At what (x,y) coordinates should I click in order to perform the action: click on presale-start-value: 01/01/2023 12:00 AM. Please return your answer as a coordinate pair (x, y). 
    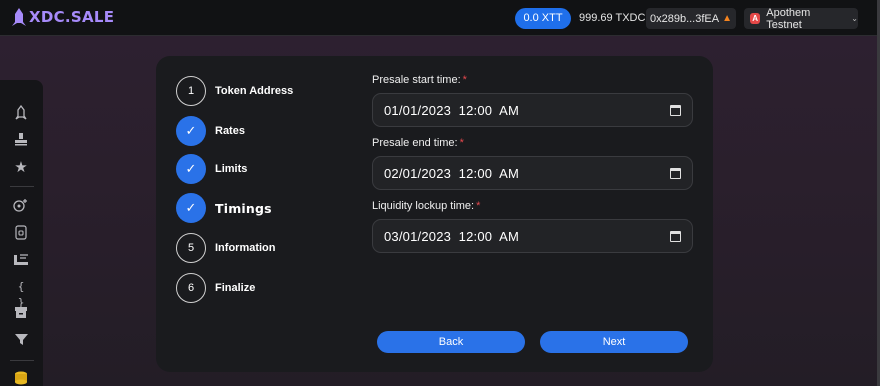
    Looking at the image, I should click on (452, 110).